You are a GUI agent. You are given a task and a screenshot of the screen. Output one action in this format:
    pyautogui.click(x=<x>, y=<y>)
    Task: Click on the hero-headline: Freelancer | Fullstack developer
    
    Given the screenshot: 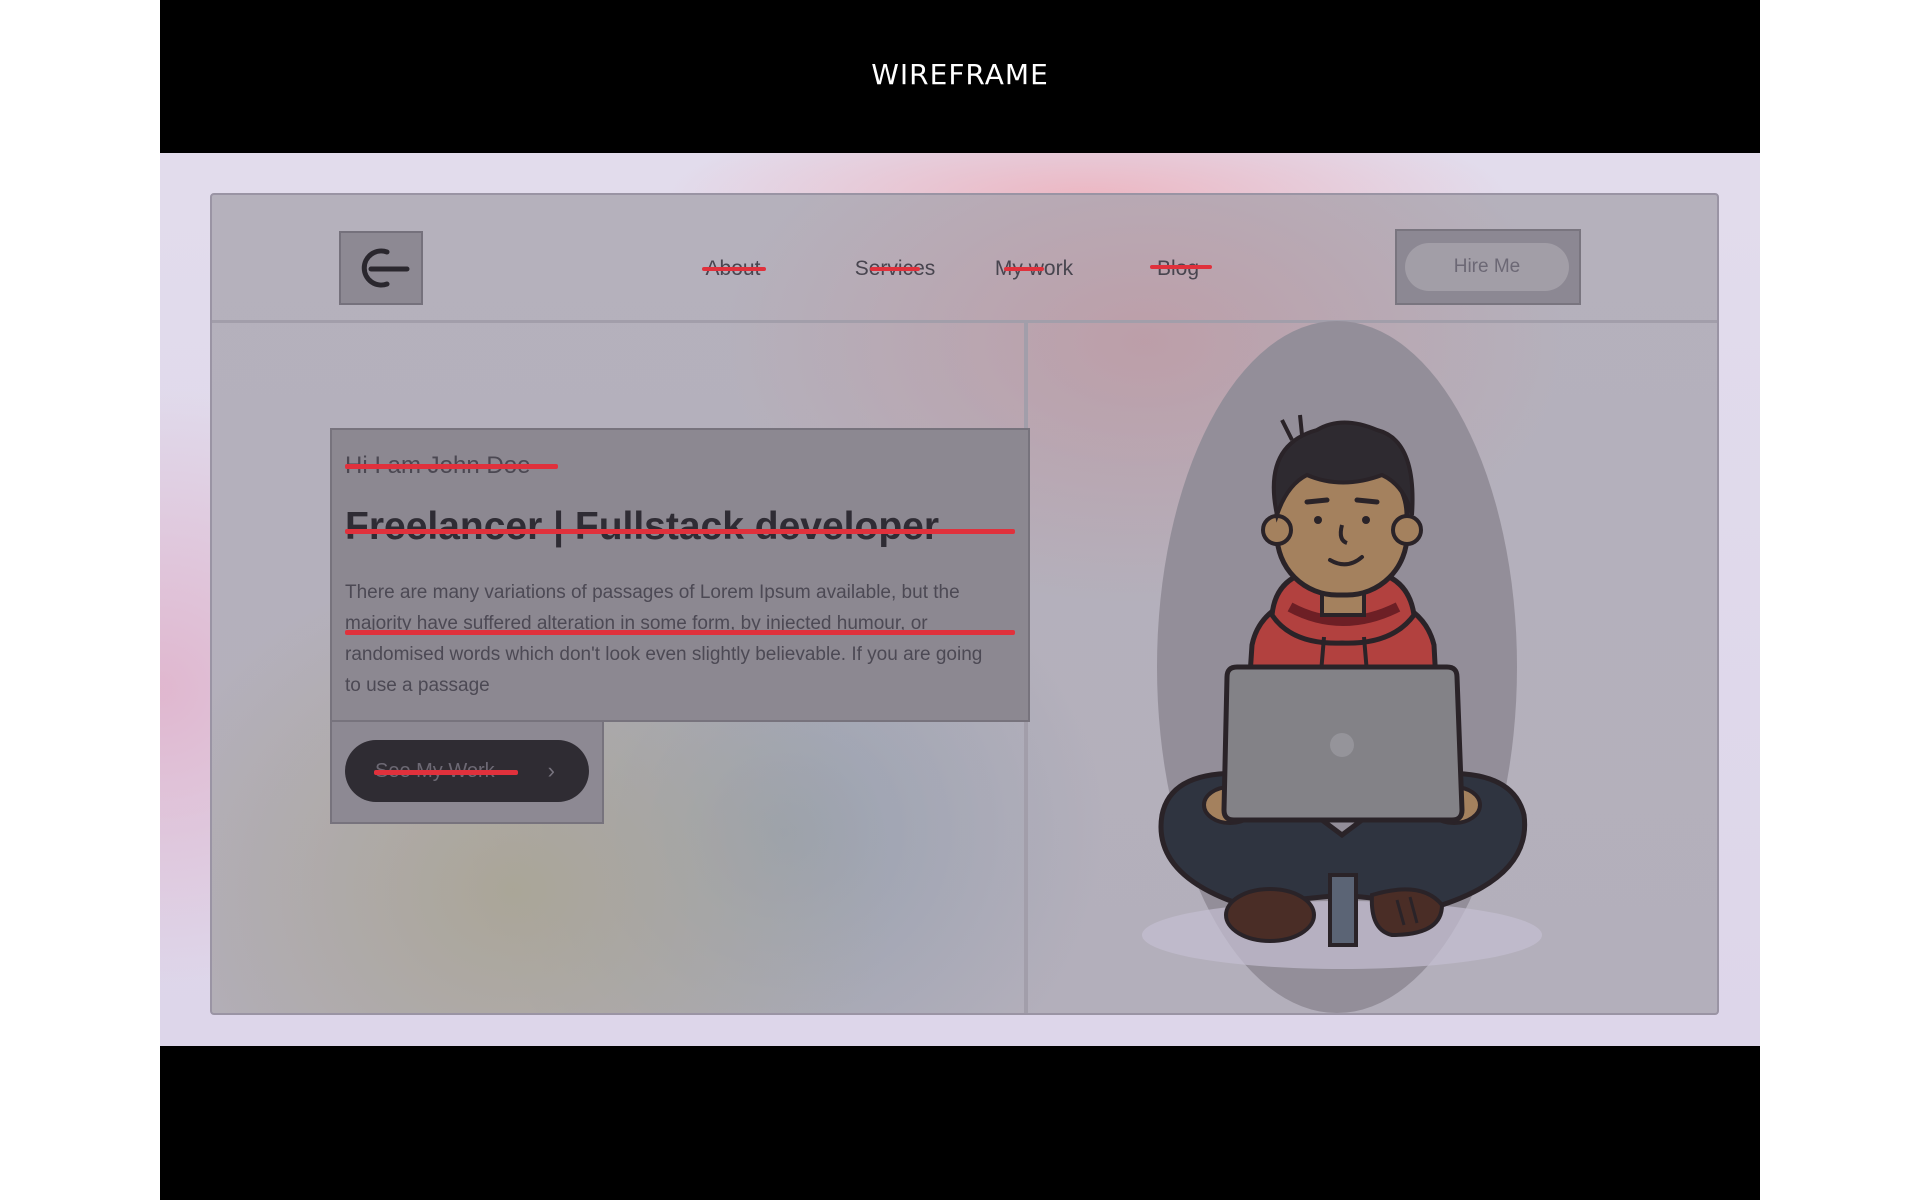 What is the action you would take?
    pyautogui.click(x=642, y=526)
    